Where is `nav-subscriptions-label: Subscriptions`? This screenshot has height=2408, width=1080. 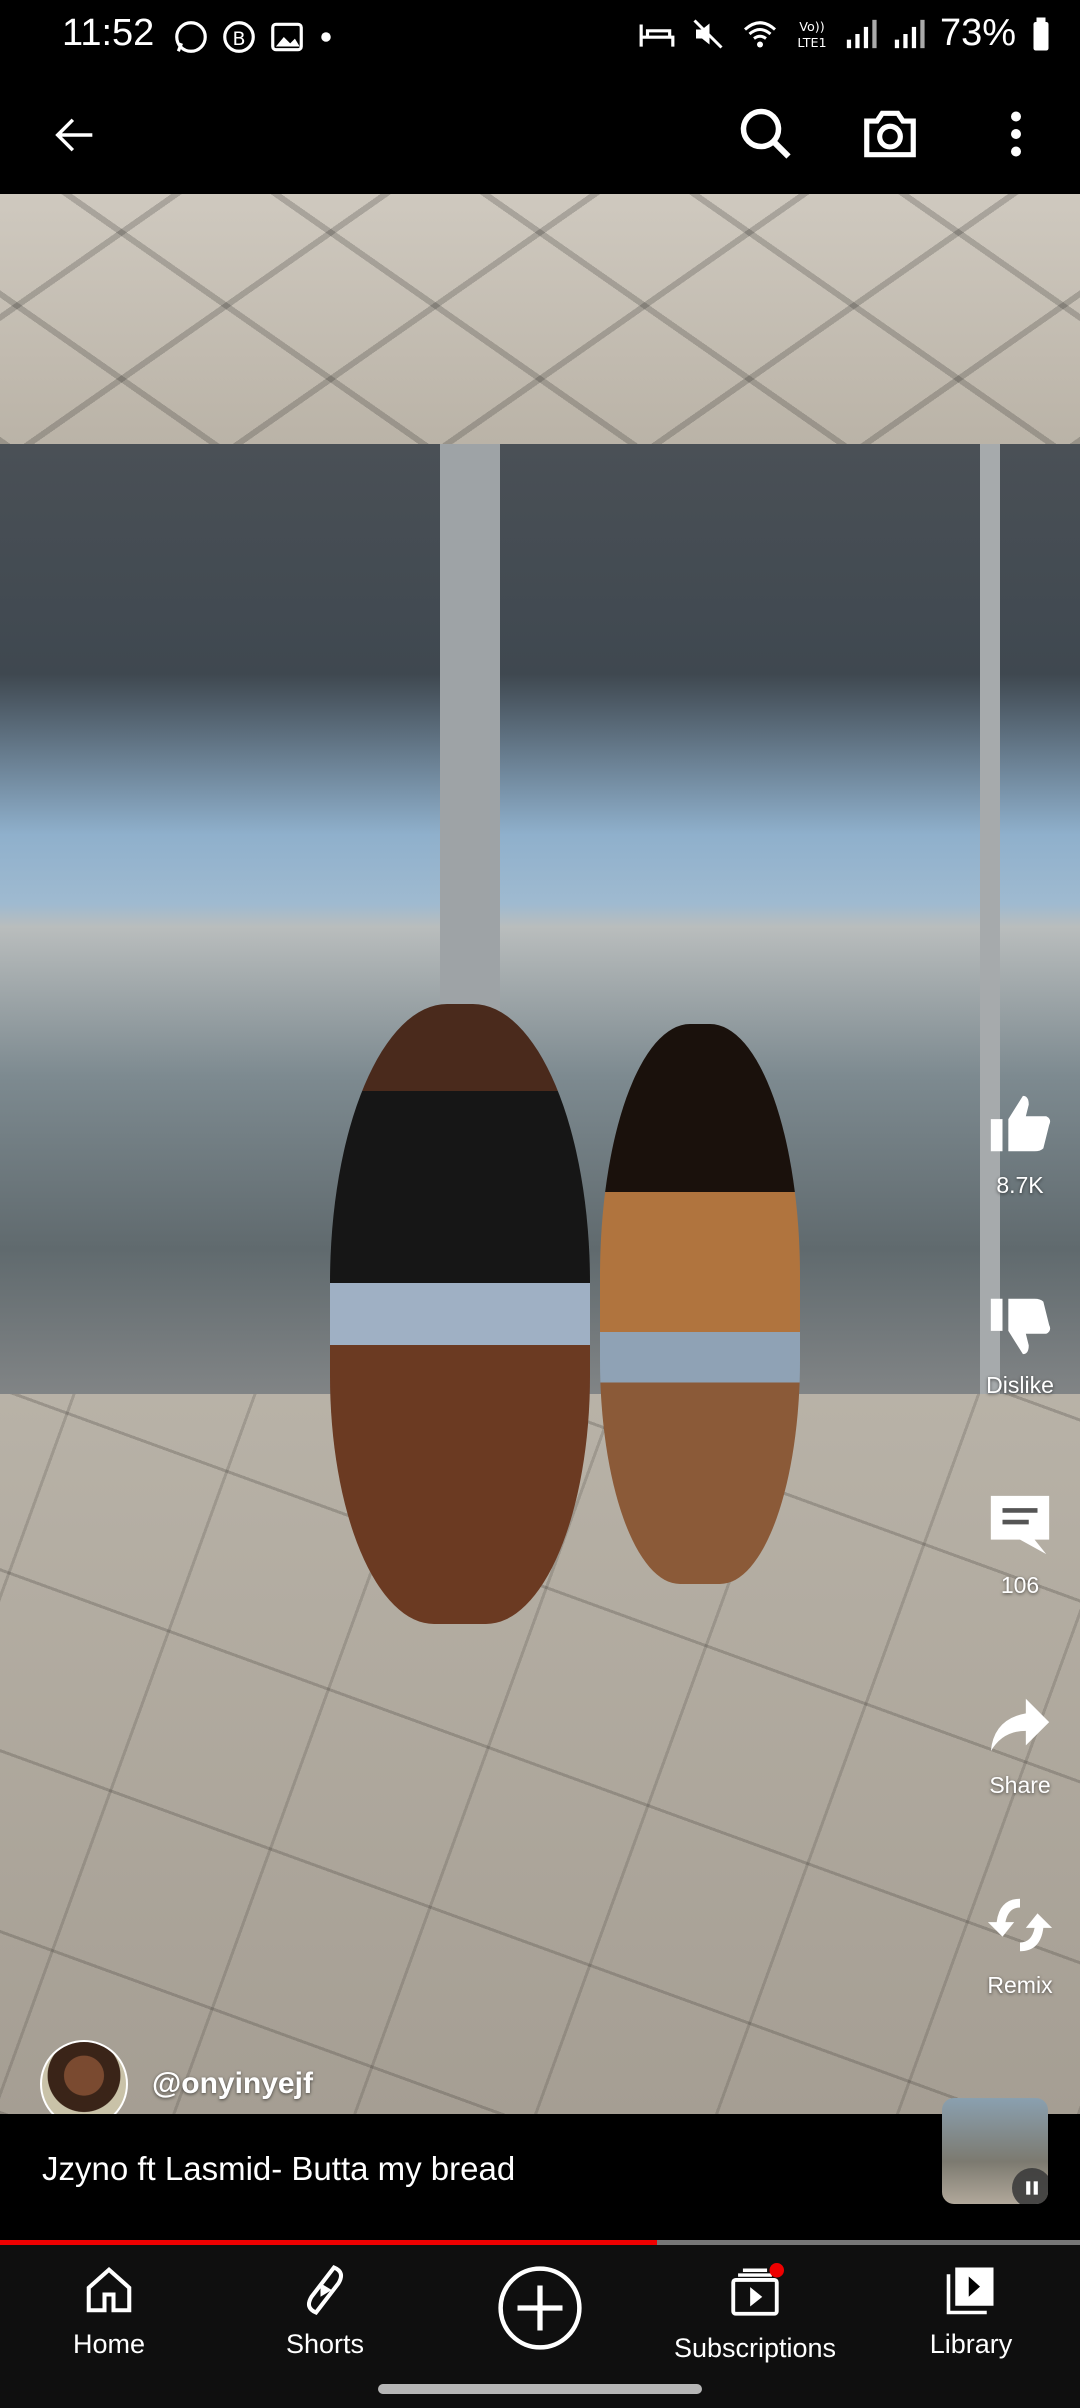
nav-subscriptions-label: Subscriptions is located at coordinates (755, 2348).